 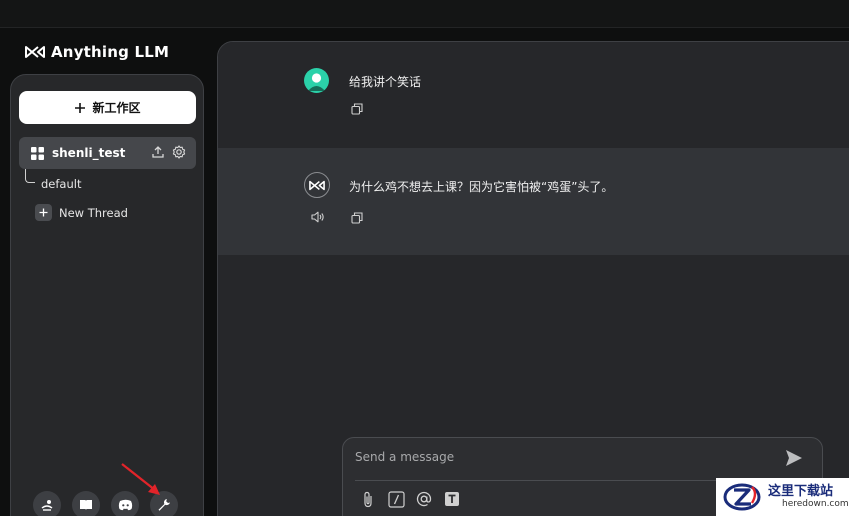 What do you see at coordinates (35, 52) in the screenshot?
I see `anything-llm-logo-icon` at bounding box center [35, 52].